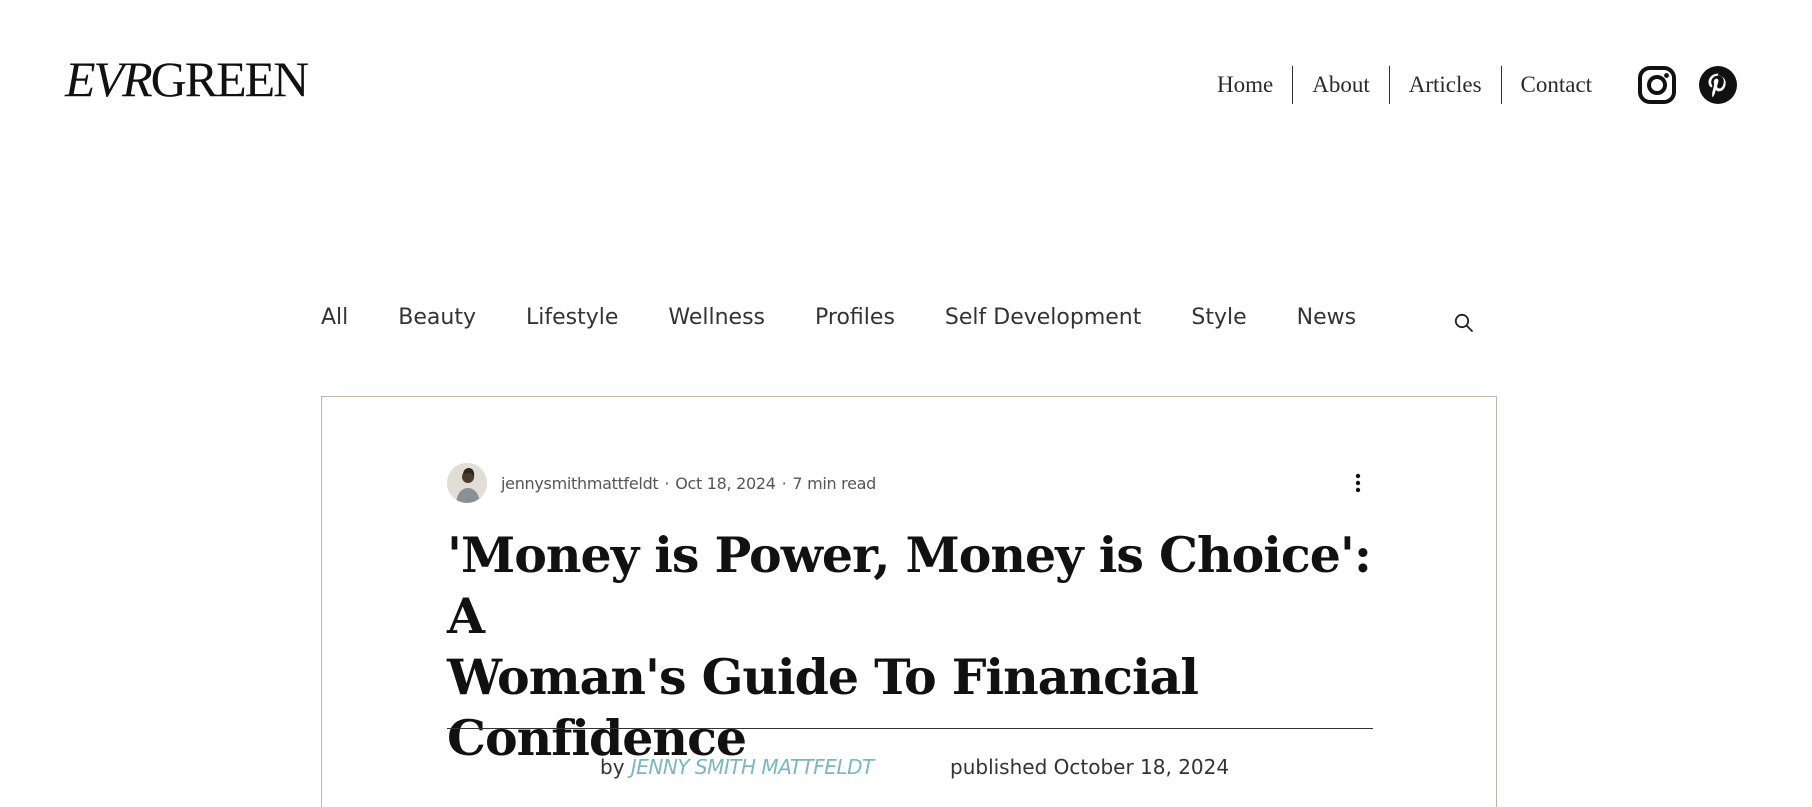 The image size is (1812, 807). What do you see at coordinates (467, 483) in the screenshot?
I see `author-avatar` at bounding box center [467, 483].